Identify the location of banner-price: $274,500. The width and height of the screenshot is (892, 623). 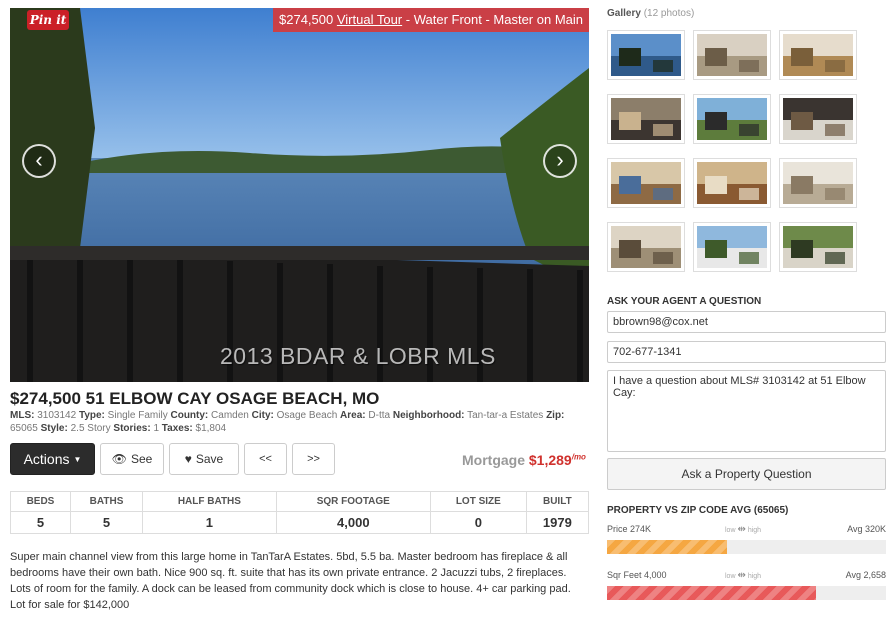
(306, 19).